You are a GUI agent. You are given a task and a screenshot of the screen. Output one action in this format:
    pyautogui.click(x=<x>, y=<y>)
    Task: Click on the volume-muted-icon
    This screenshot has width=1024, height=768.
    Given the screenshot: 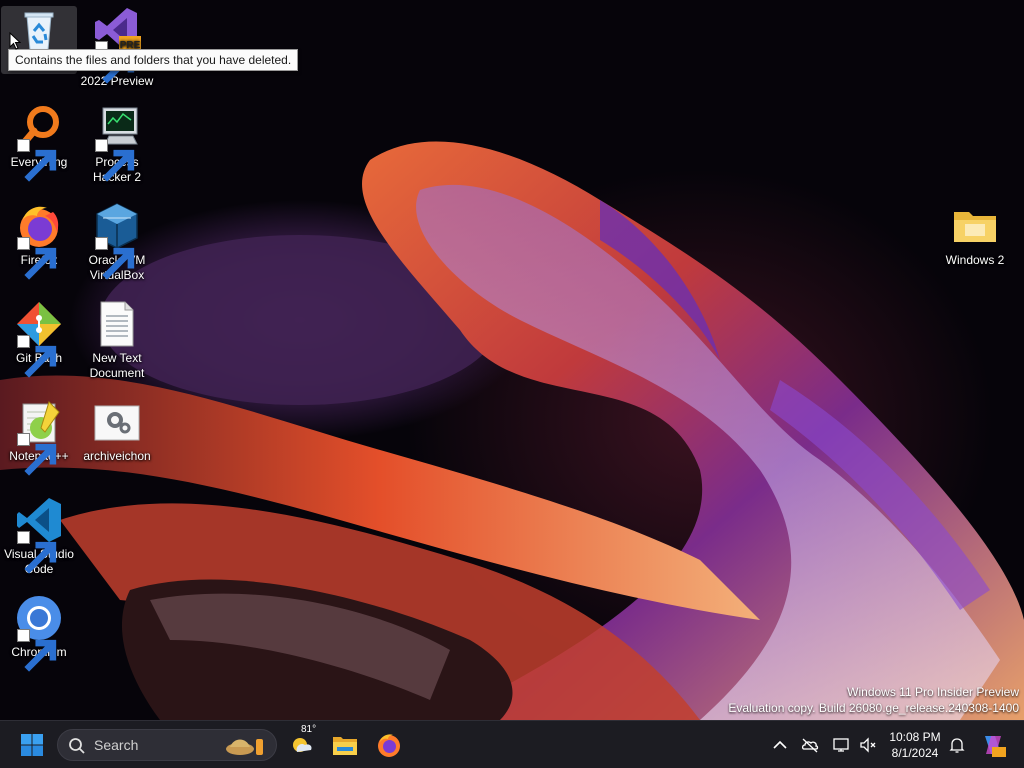 What is the action you would take?
    pyautogui.click(x=868, y=745)
    